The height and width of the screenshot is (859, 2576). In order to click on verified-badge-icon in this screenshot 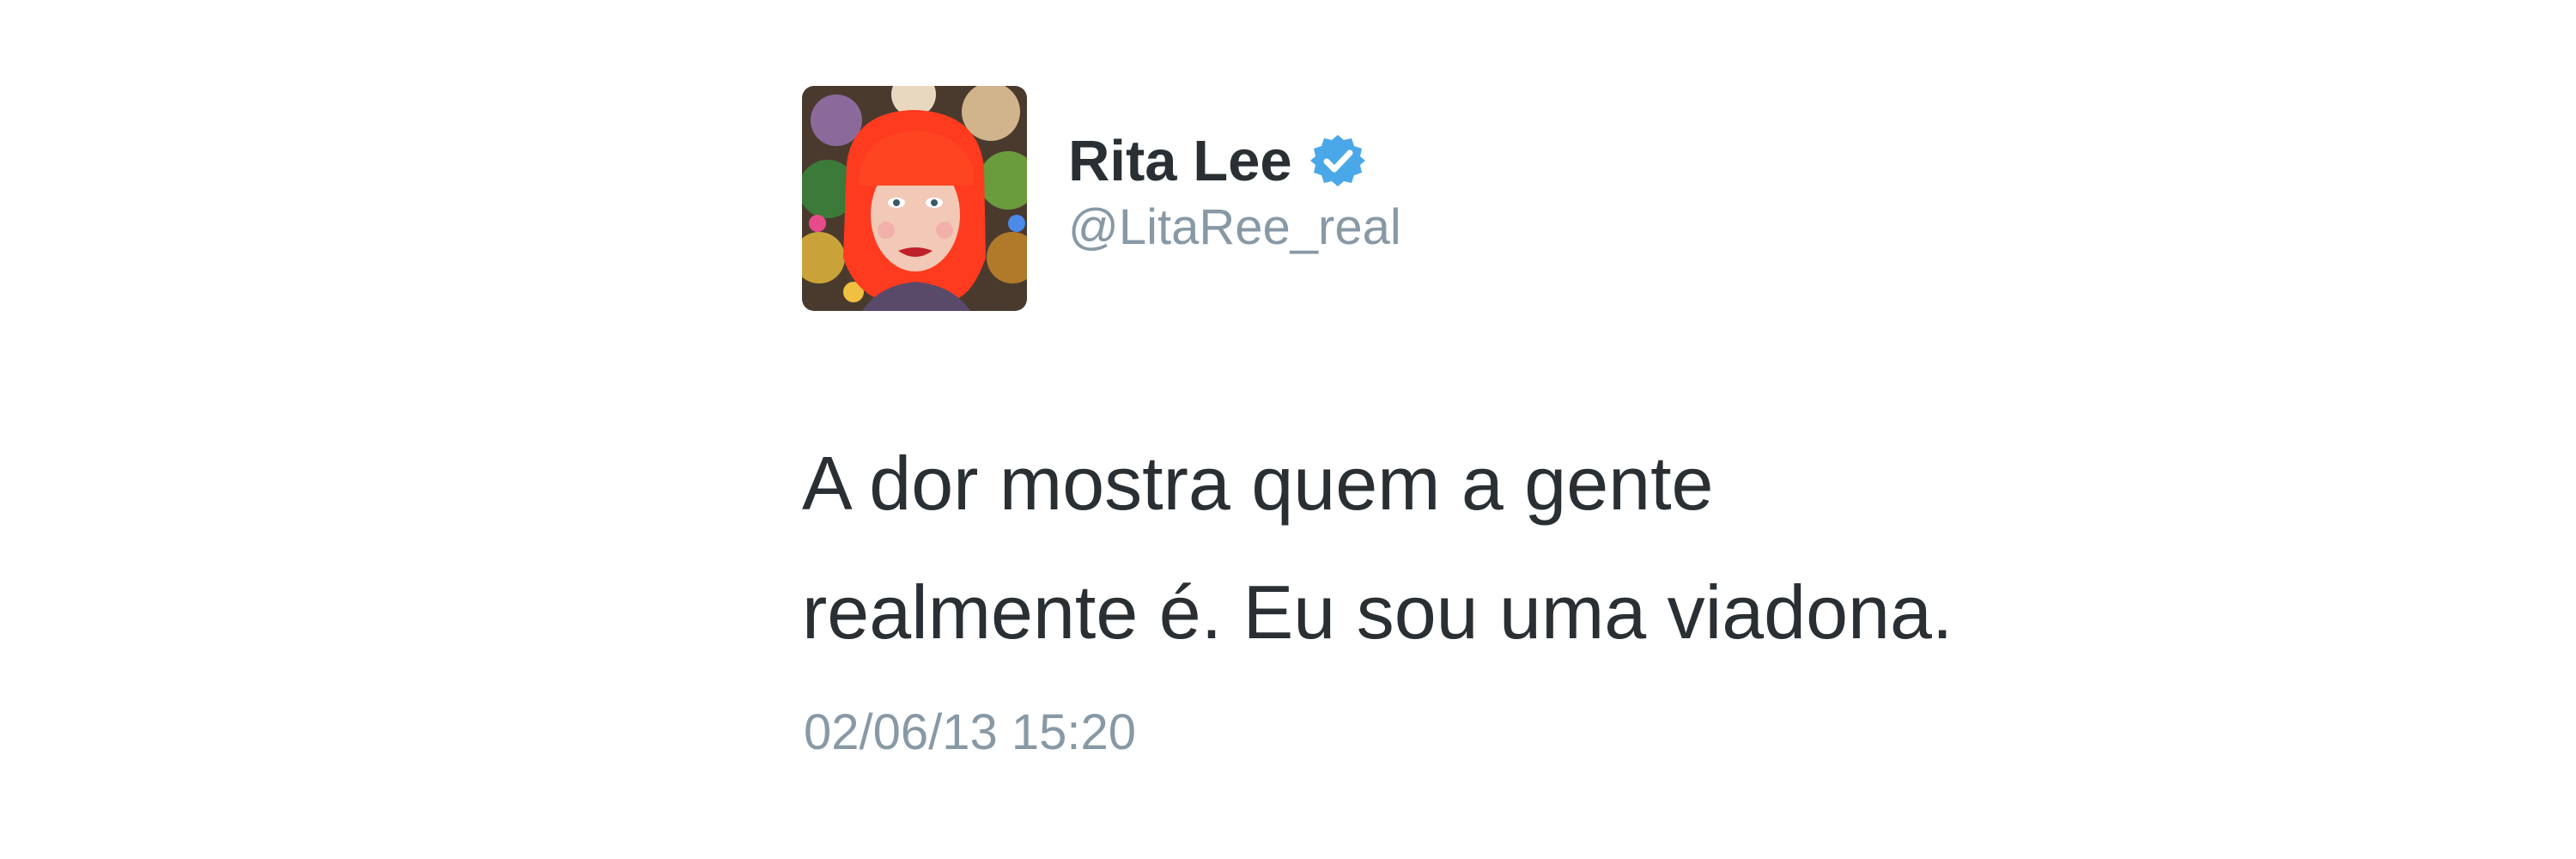, I will do `click(1338, 160)`.